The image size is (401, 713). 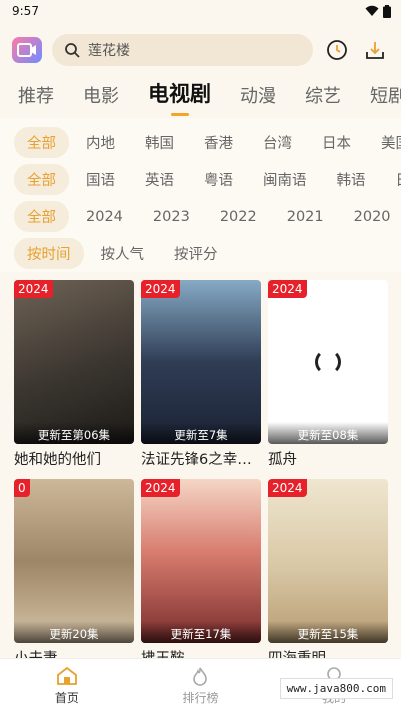 I want to click on wifi-icon, so click(x=372, y=10).